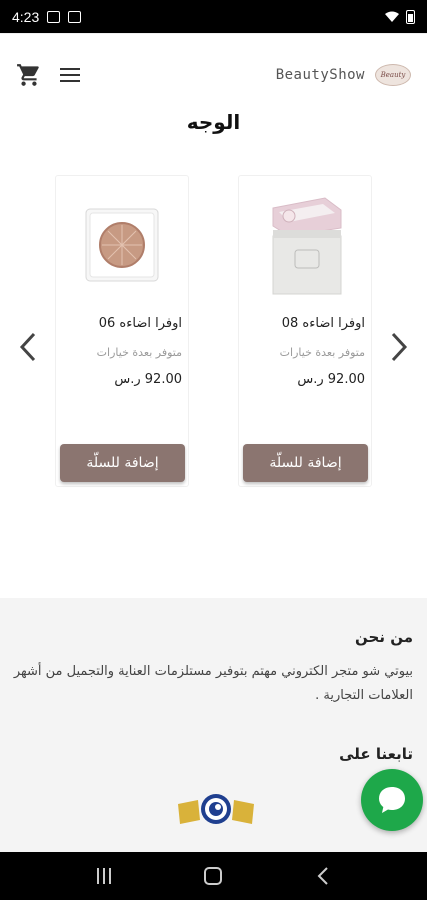 The width and height of the screenshot is (427, 900). Describe the element at coordinates (103, 876) in the screenshot. I see `recents-icon` at that location.